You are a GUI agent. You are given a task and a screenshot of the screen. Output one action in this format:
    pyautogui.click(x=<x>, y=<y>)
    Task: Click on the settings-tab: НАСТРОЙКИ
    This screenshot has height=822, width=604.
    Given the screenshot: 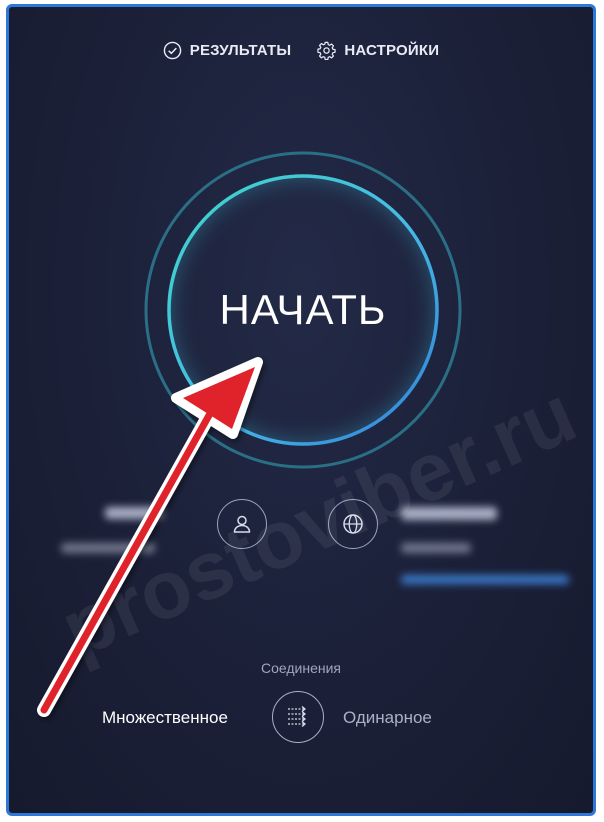 What is the action you would take?
    pyautogui.click(x=378, y=50)
    